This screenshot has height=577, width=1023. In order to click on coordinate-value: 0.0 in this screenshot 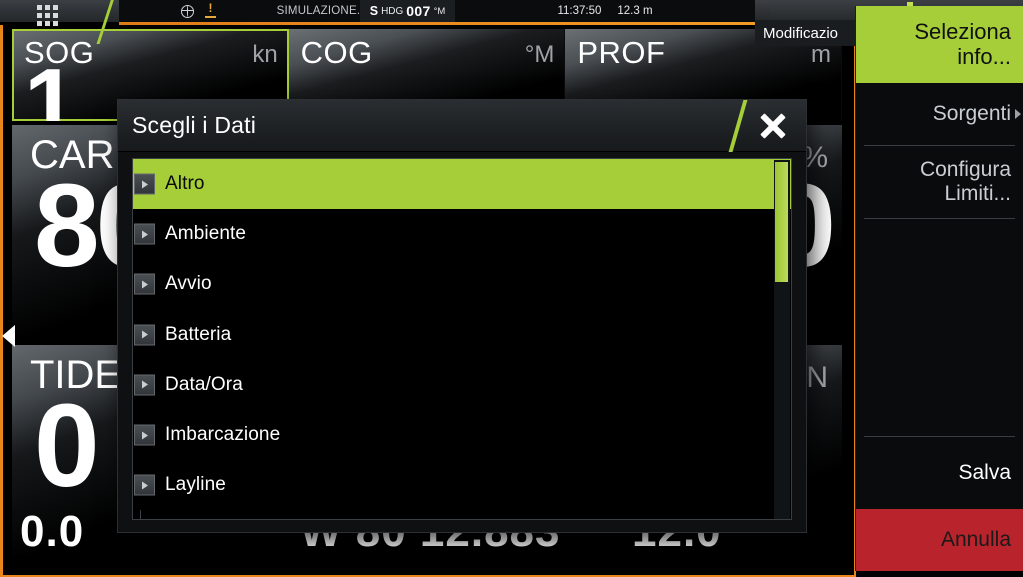, I will do `click(52, 531)`.